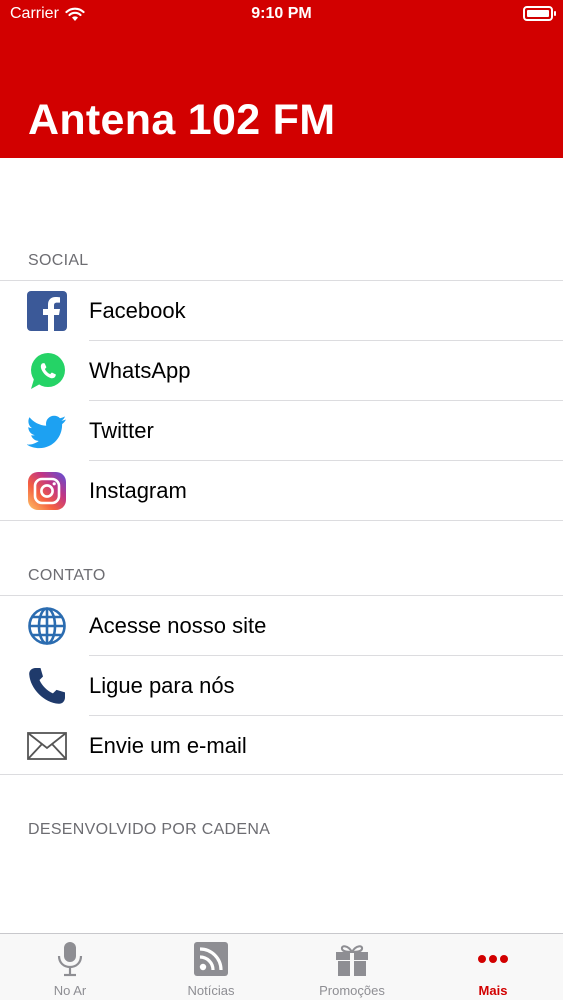 The image size is (563, 1000). I want to click on microphone-icon, so click(70, 959).